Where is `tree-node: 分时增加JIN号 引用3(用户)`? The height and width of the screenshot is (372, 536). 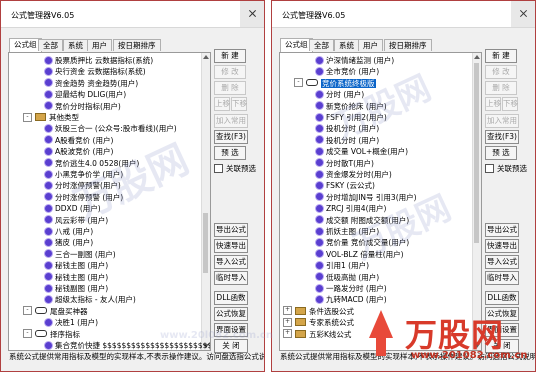
tree-node: 分时增加JIN号 引用3(用户) is located at coordinates (366, 198).